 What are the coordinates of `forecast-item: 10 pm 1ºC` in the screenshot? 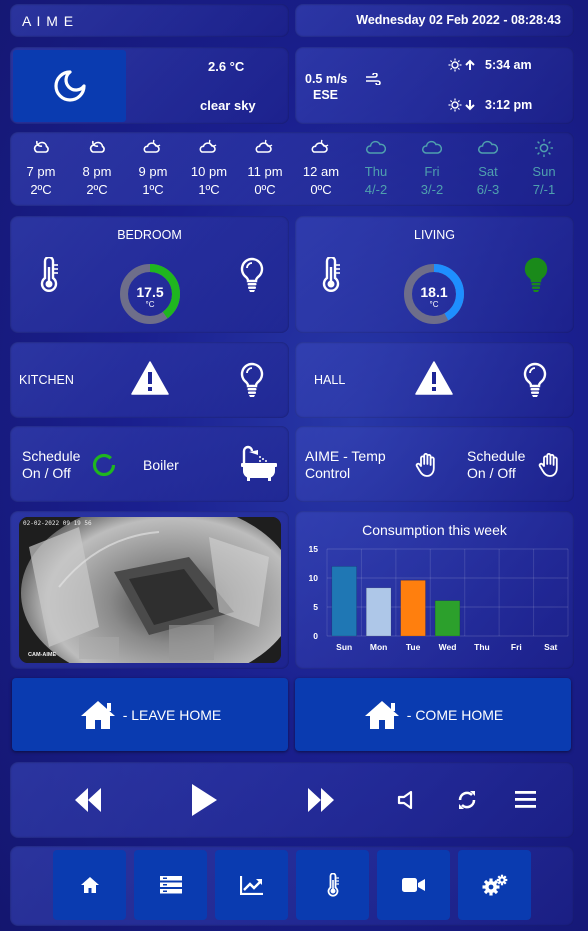 It's located at (209, 167).